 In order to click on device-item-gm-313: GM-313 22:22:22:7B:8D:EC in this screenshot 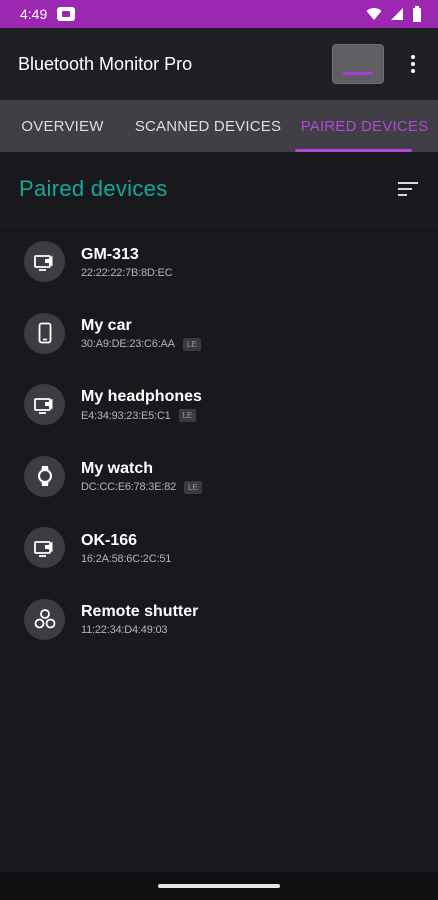, I will do `click(219, 262)`.